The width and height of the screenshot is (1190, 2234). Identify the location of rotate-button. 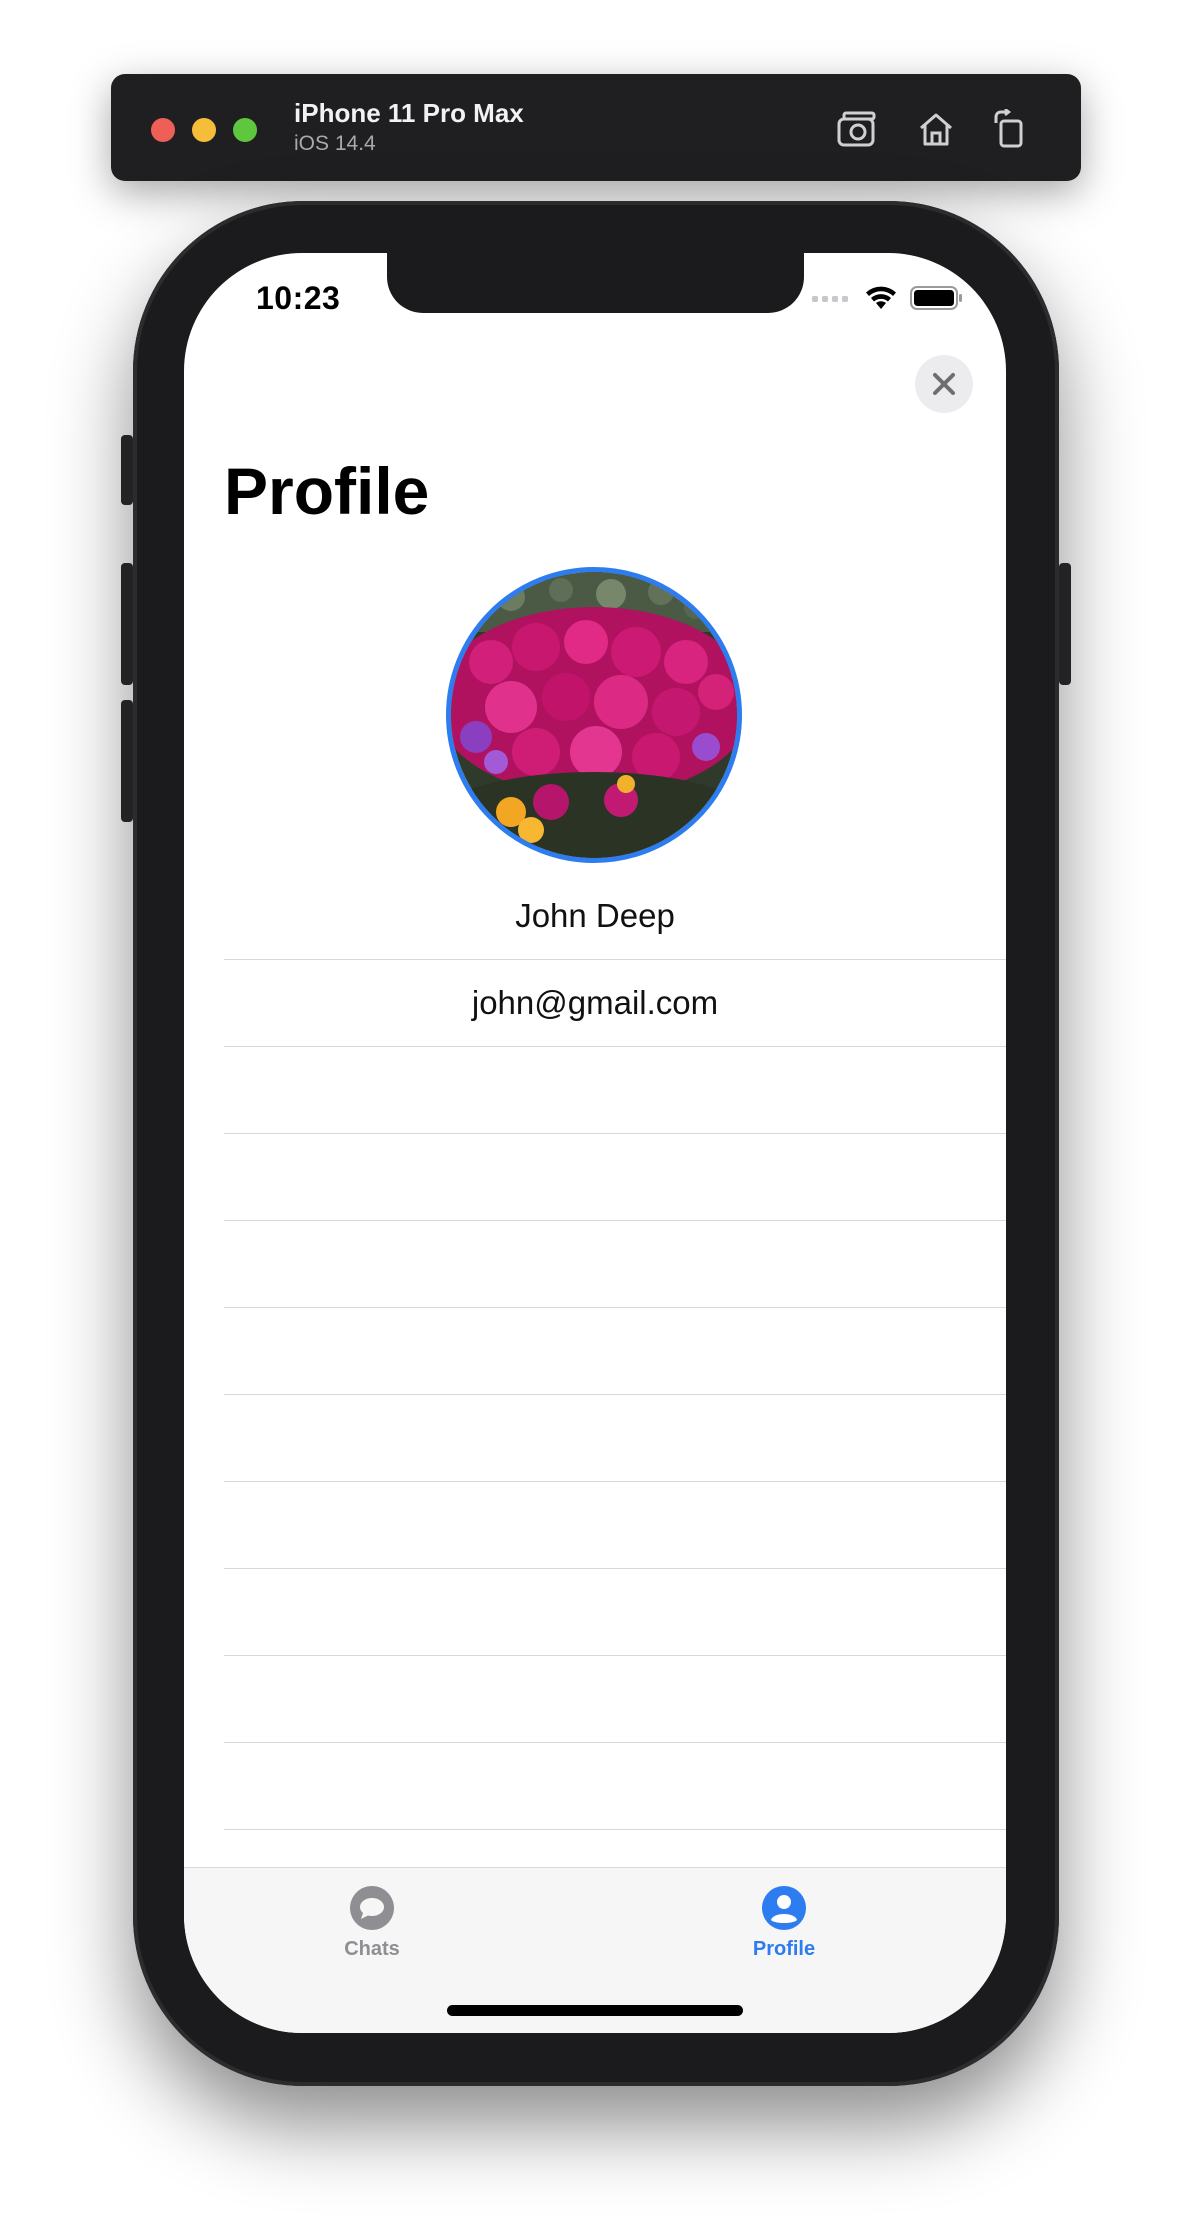
(1010, 129).